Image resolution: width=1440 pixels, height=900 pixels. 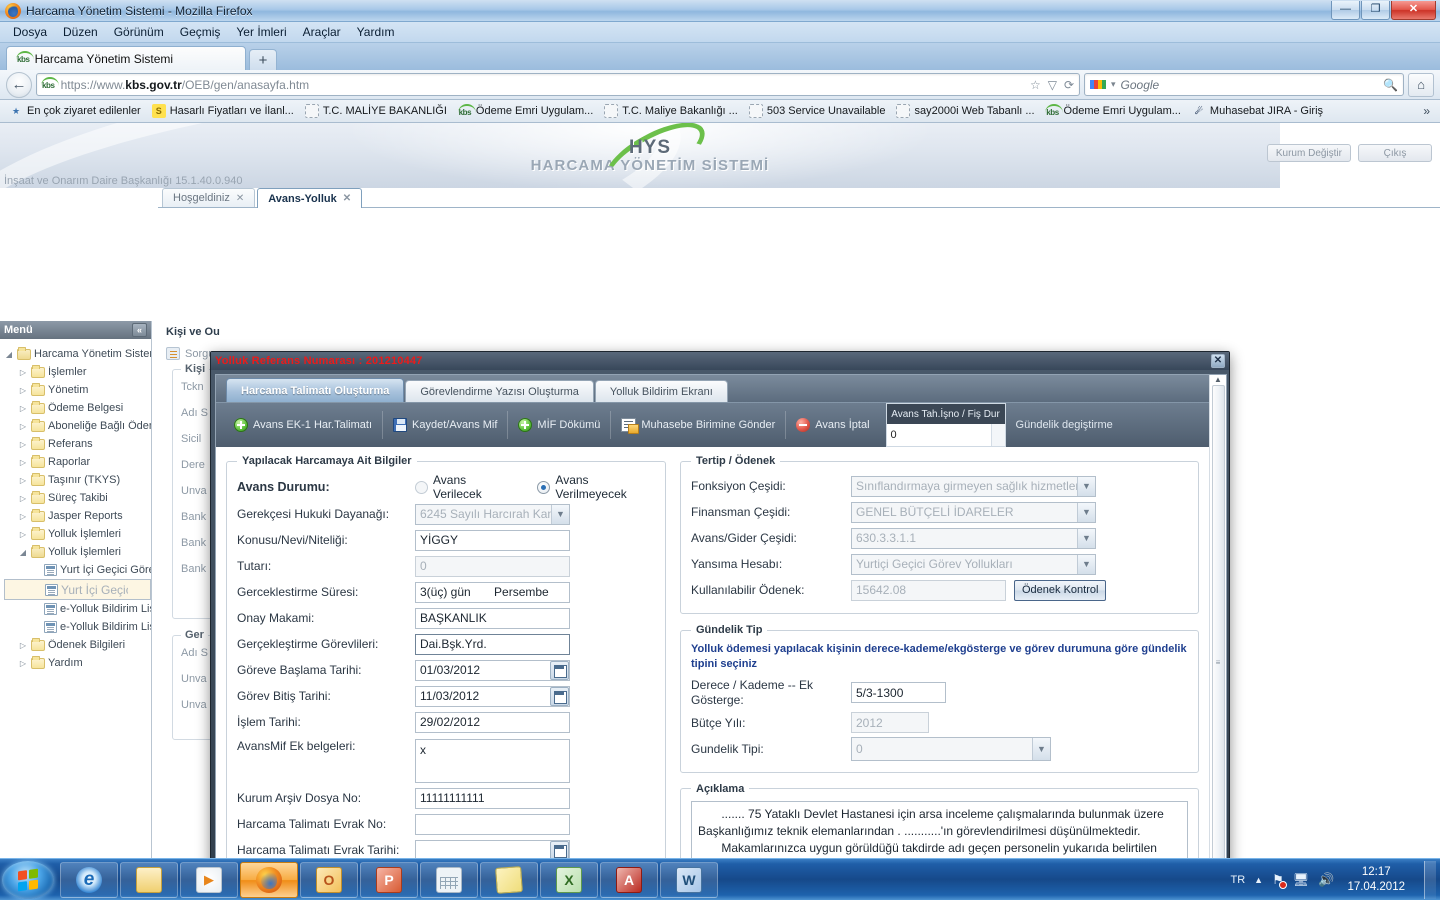 I want to click on taskbar-windows-explorer, so click(x=149, y=879).